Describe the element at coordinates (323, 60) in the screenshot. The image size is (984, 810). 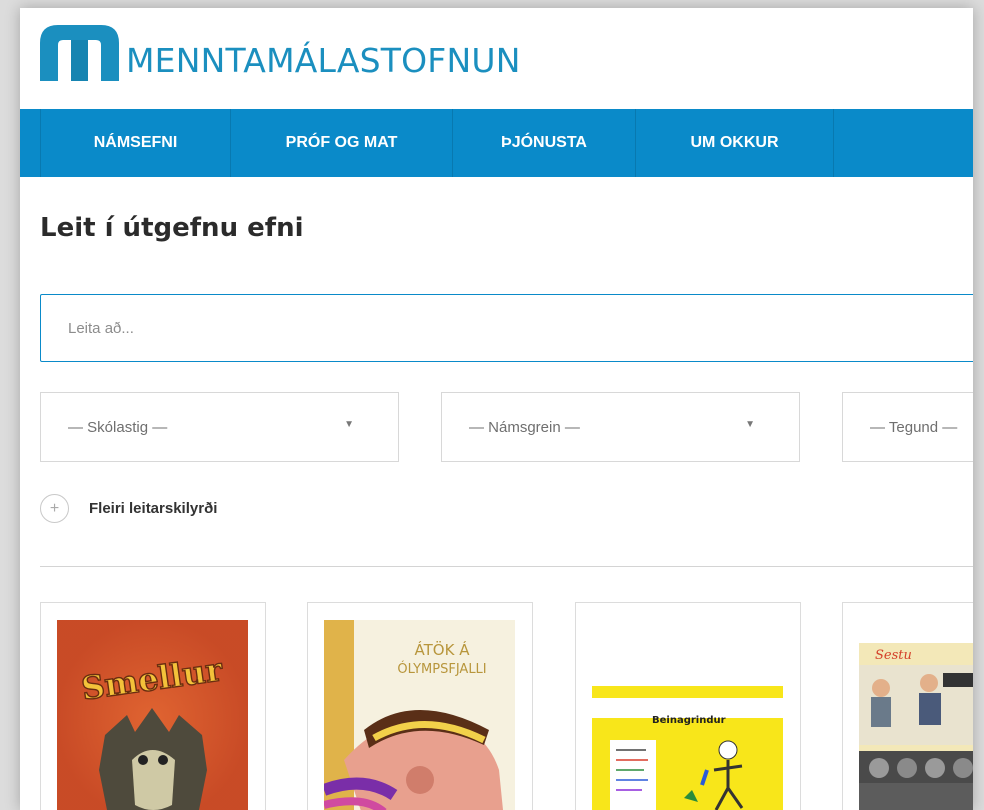
I see `brand-name: MENNTAMÁLASTOFNUN` at that location.